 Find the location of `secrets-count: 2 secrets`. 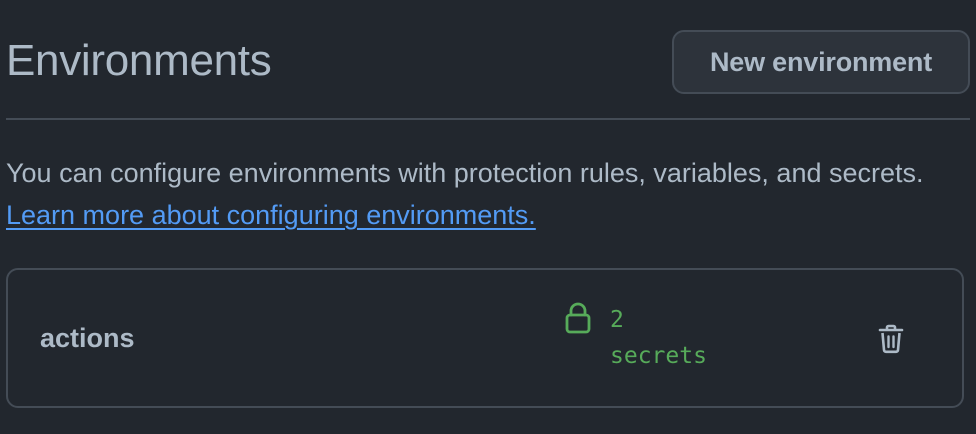

secrets-count: 2 secrets is located at coordinates (658, 338).